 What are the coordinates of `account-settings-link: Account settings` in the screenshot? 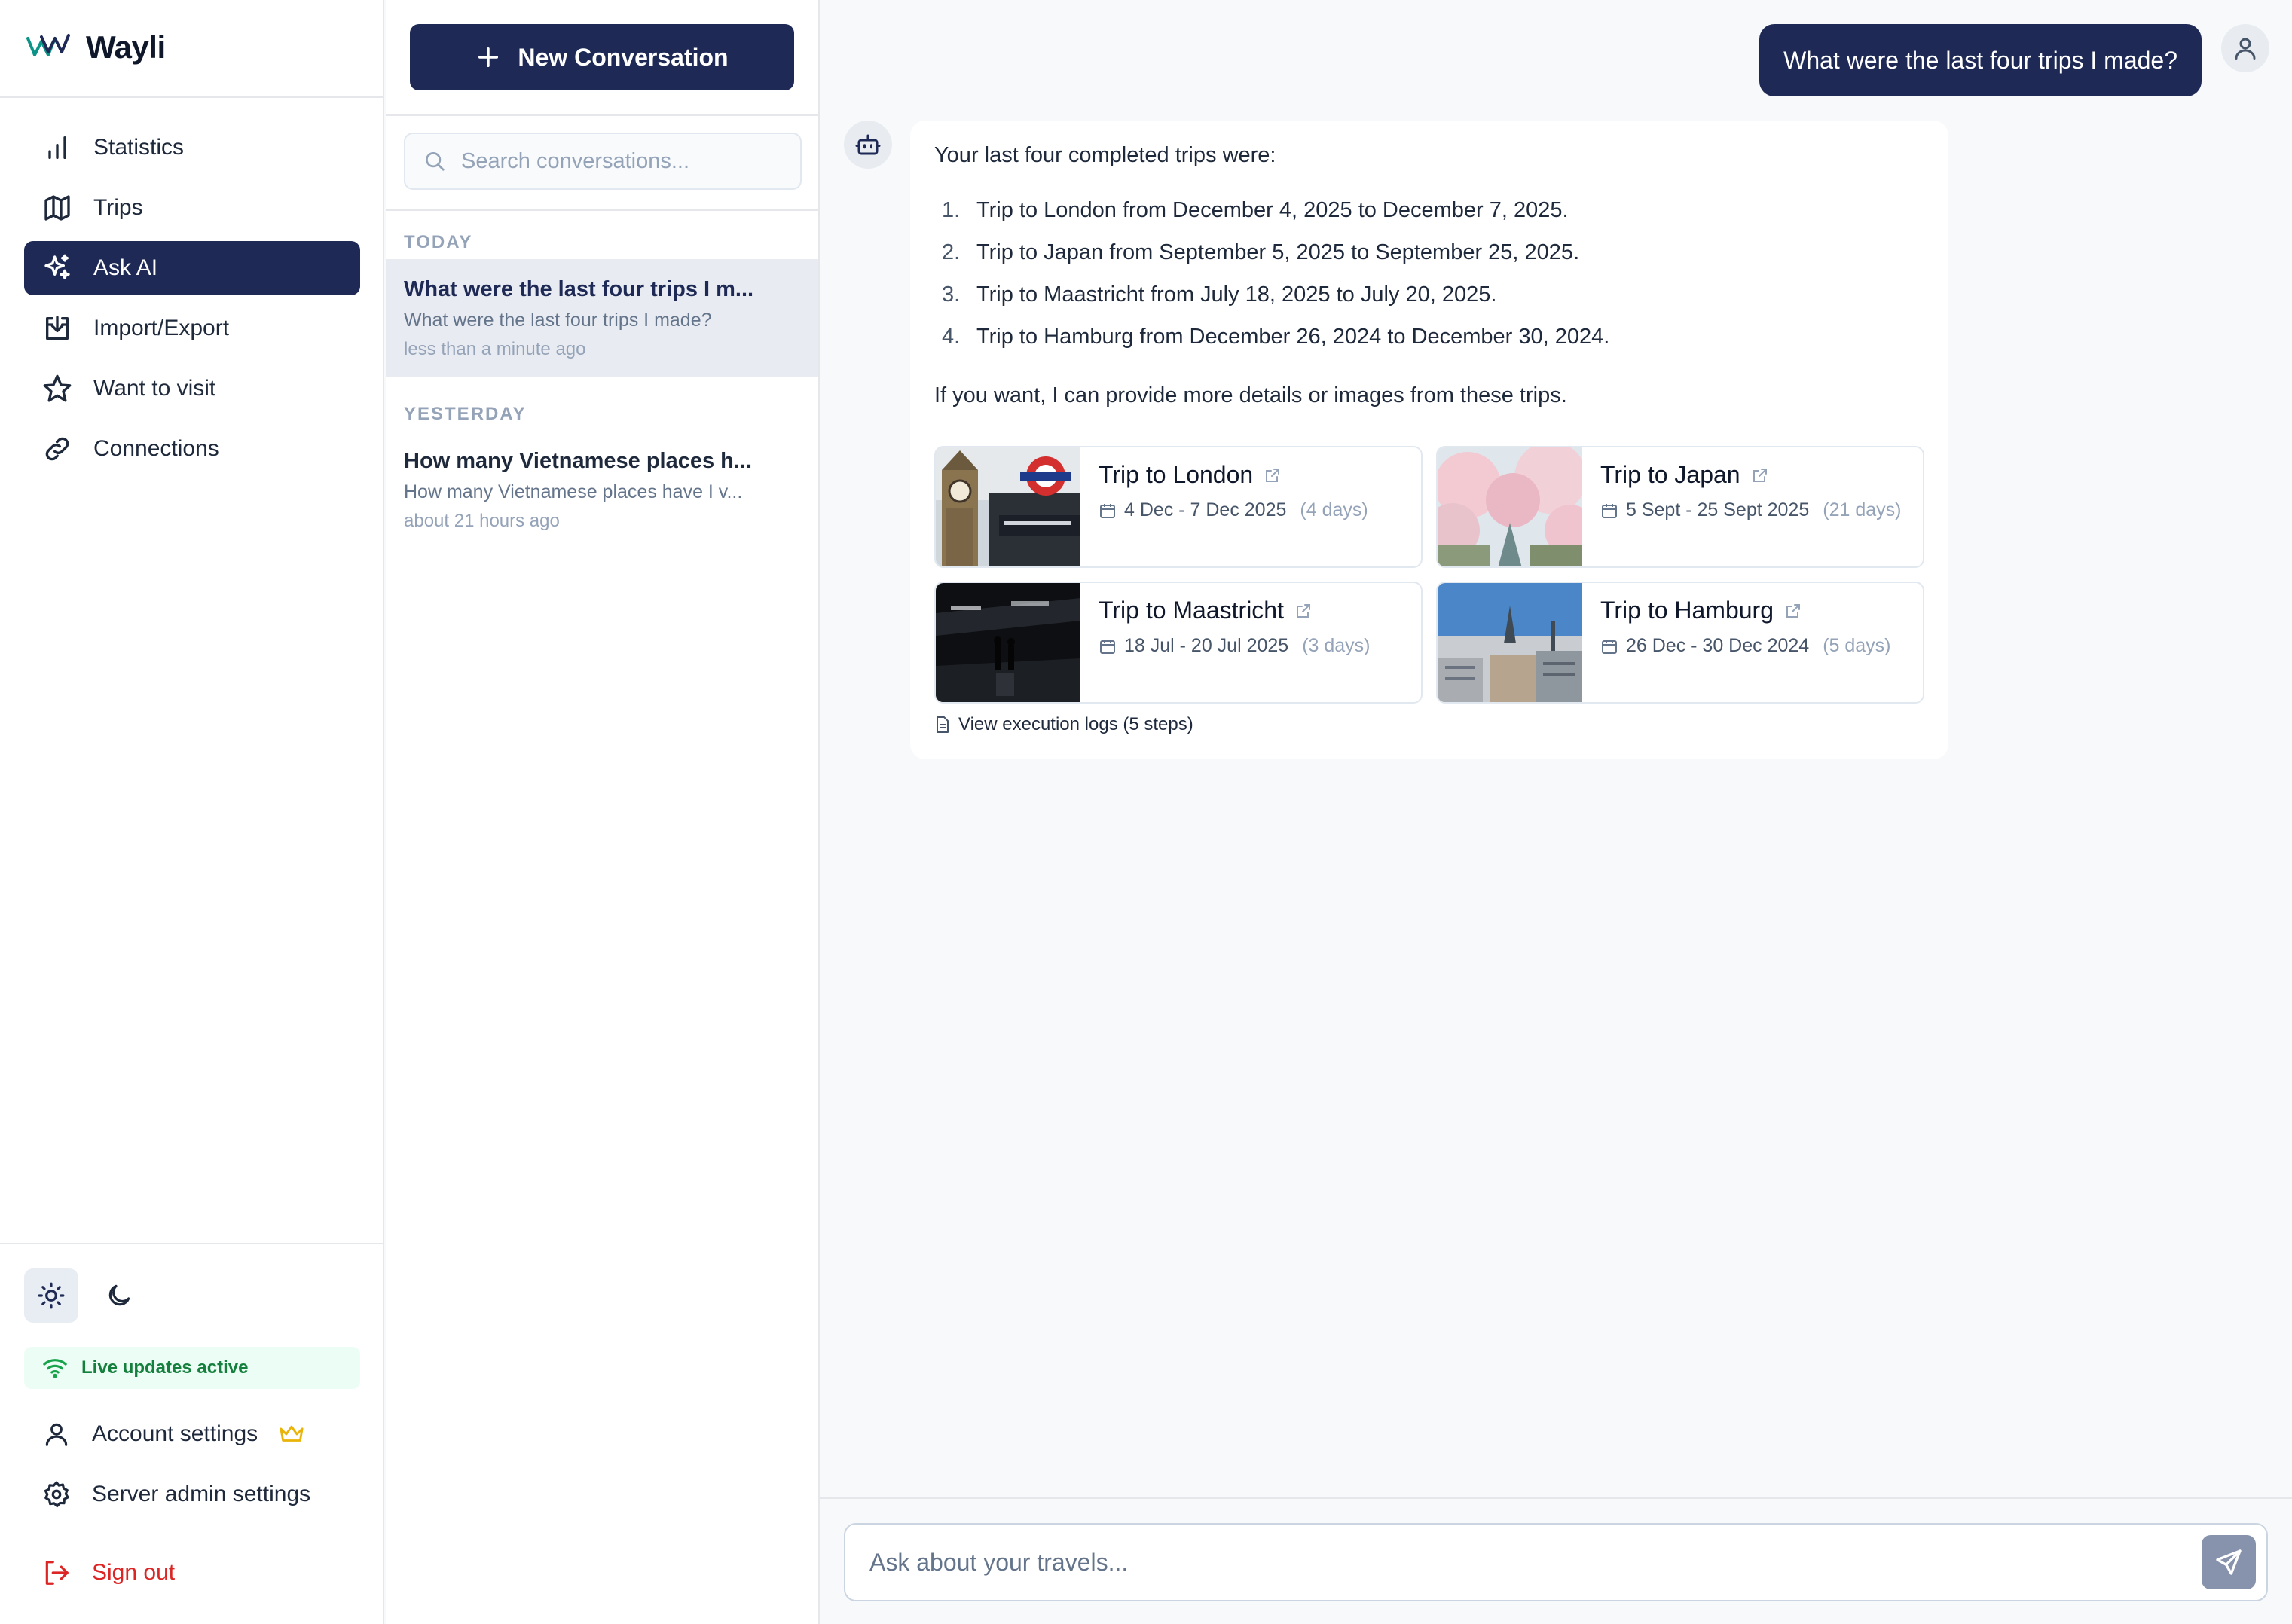 It's located at (173, 1434).